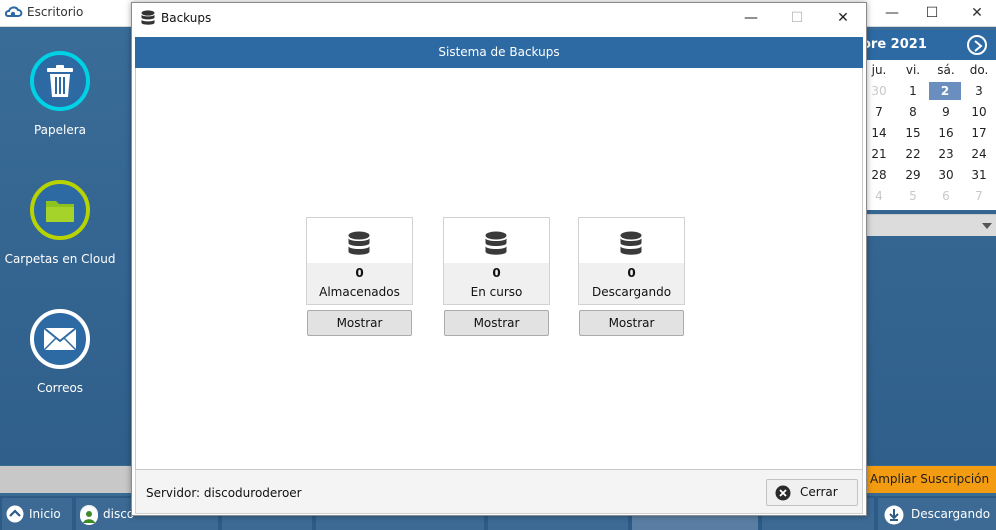 Image resolution: width=996 pixels, height=530 pixels. What do you see at coordinates (979, 112) in the screenshot?
I see `calendar-day: 10` at bounding box center [979, 112].